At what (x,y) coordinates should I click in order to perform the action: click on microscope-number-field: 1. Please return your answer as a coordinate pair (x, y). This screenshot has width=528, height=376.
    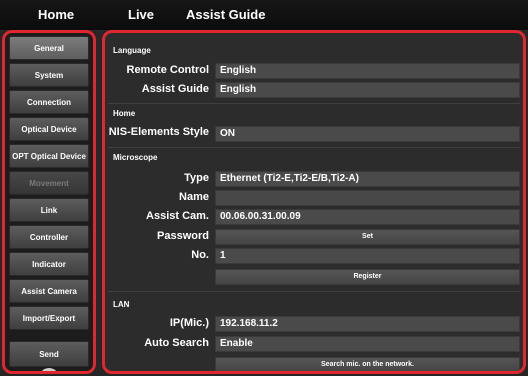
    Looking at the image, I should click on (367, 256).